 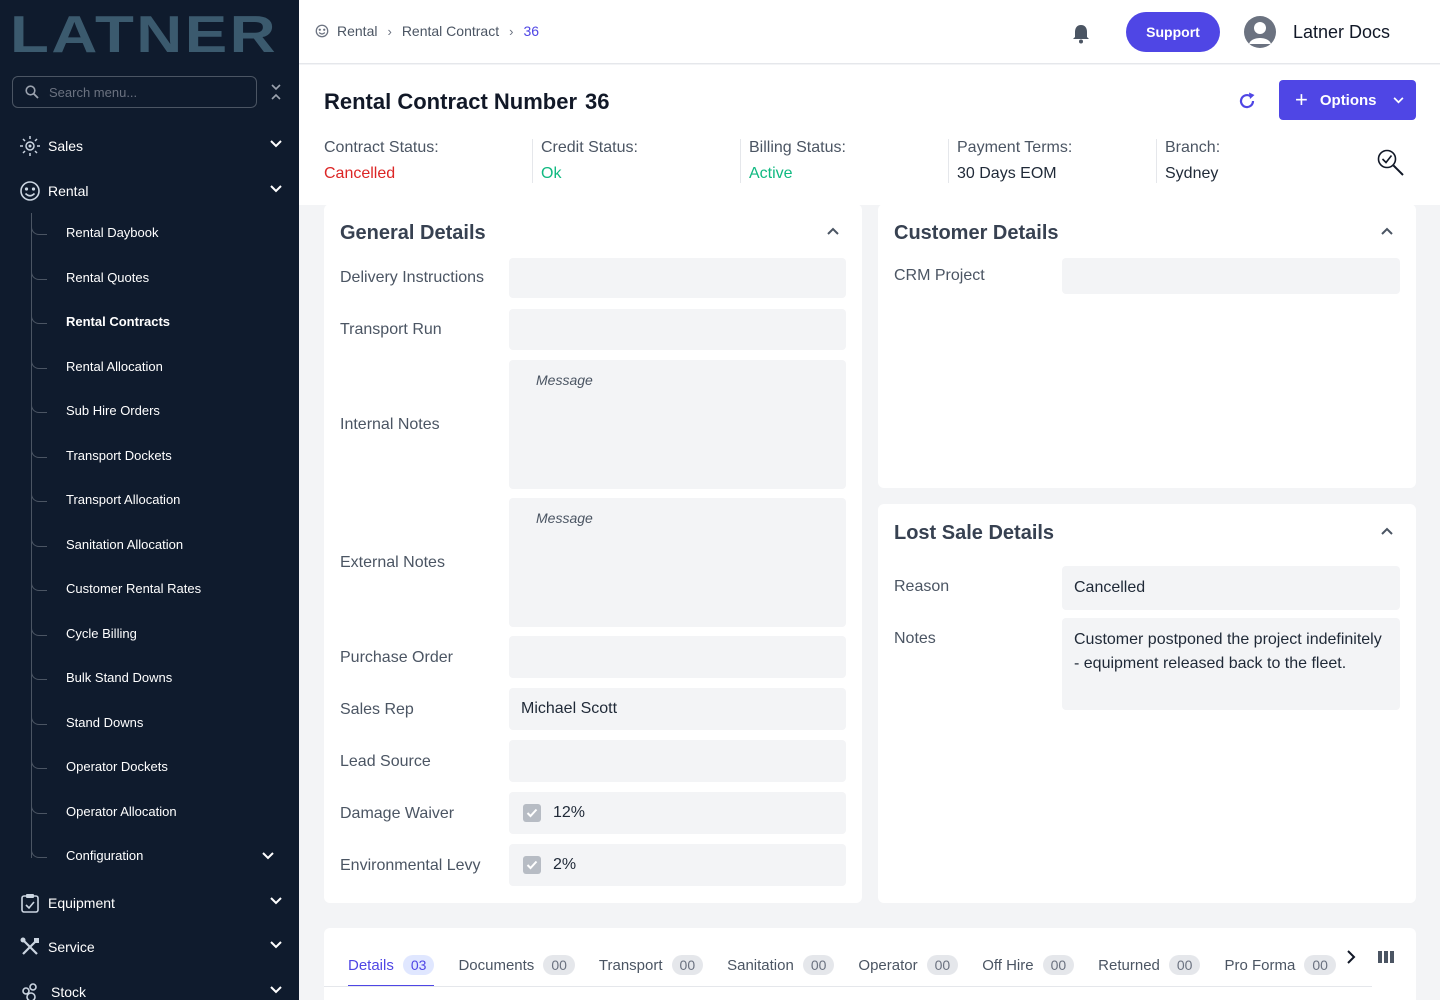 What do you see at coordinates (357, 31) in the screenshot?
I see `breadcrumb-rental: Rental` at bounding box center [357, 31].